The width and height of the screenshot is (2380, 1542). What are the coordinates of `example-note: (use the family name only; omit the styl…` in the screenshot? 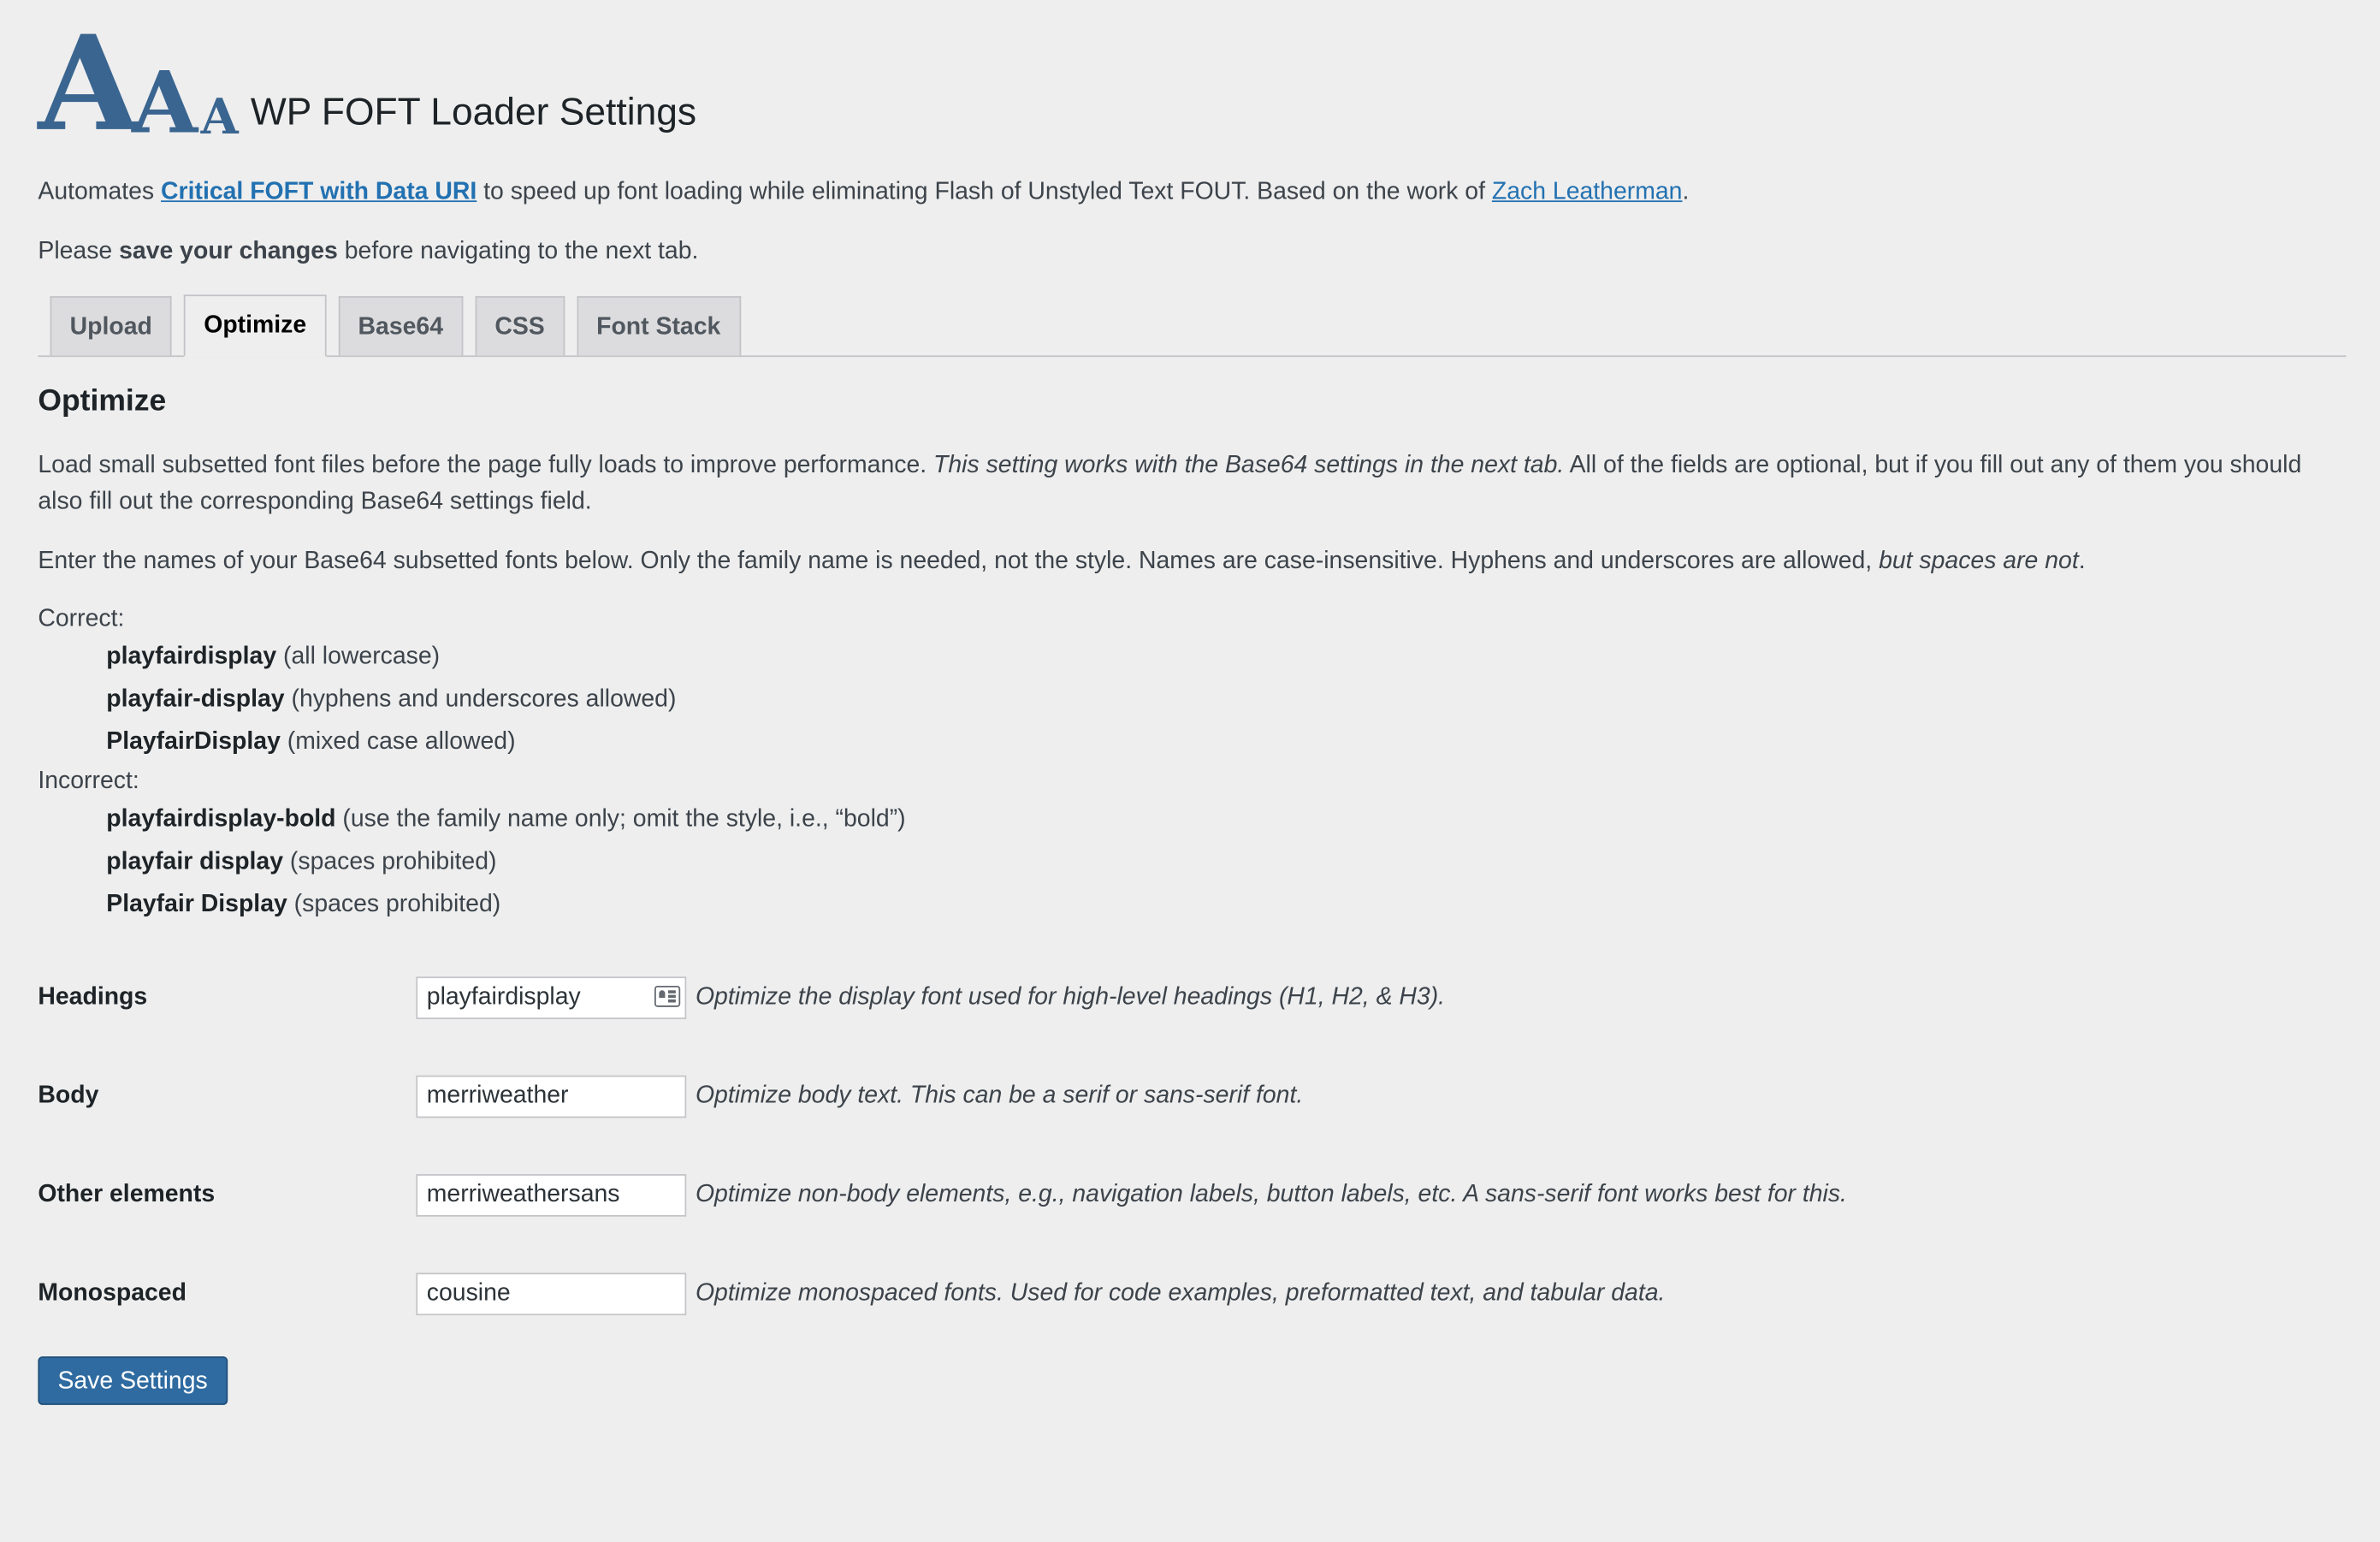 It's located at (621, 819).